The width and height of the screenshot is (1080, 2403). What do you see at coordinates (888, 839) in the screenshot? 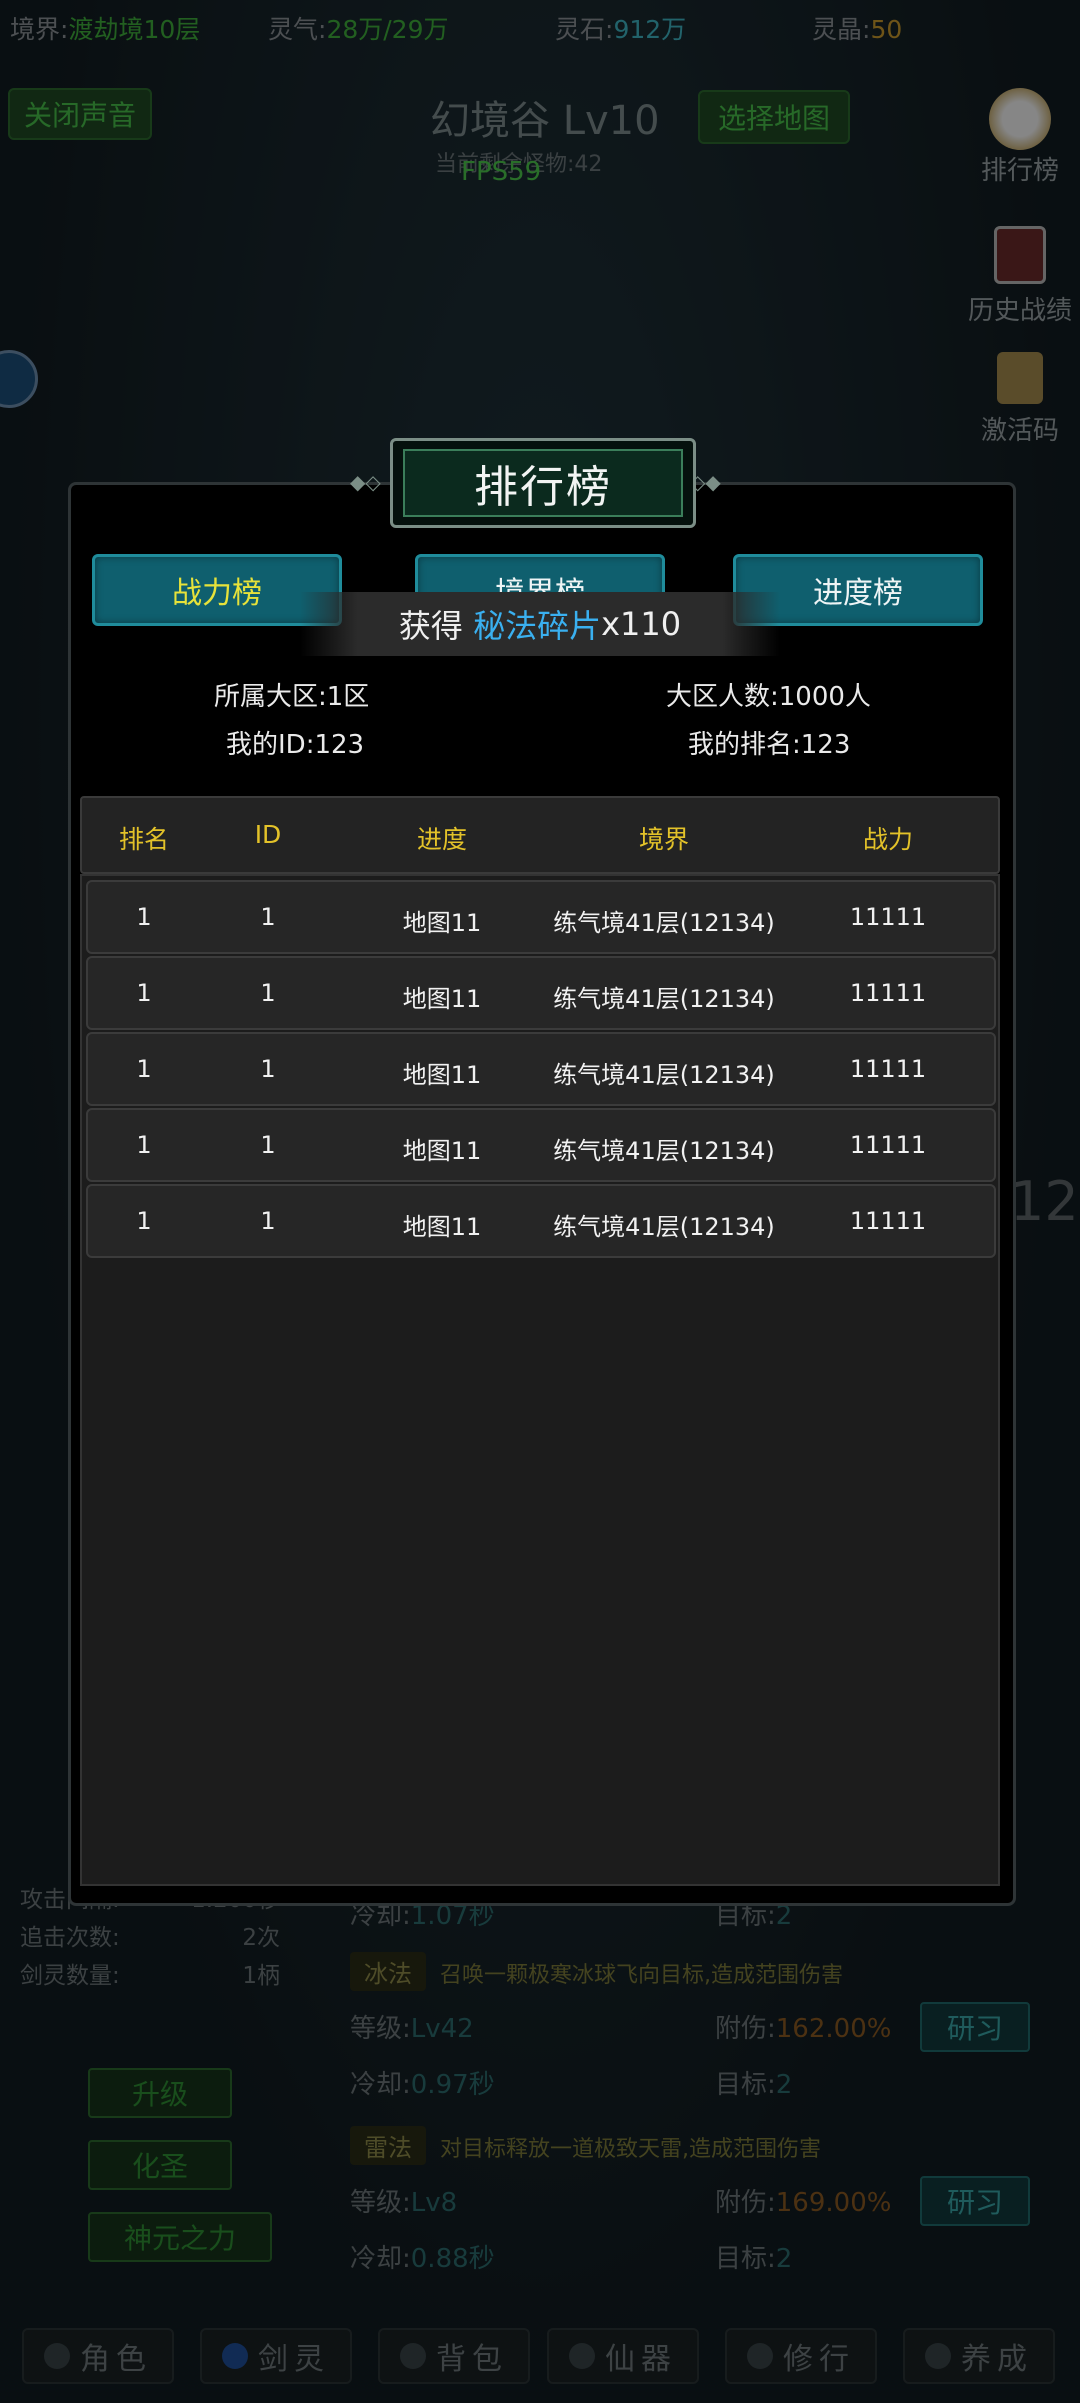
I see `column-header-power: 战力` at bounding box center [888, 839].